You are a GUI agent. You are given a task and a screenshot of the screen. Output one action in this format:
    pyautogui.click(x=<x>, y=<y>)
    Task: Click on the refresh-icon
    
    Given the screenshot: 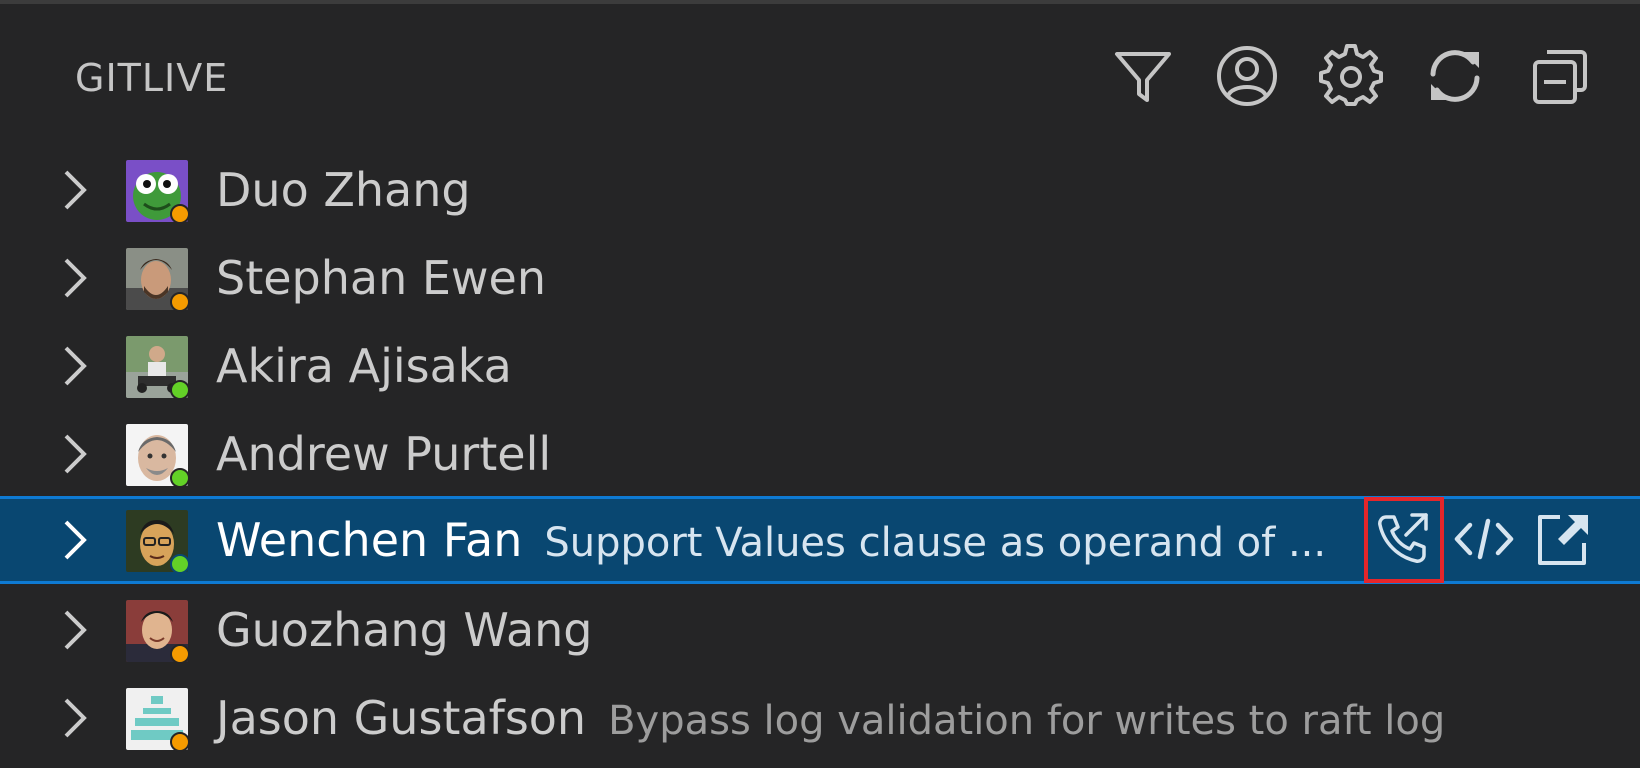 What is the action you would take?
    pyautogui.click(x=1455, y=76)
    